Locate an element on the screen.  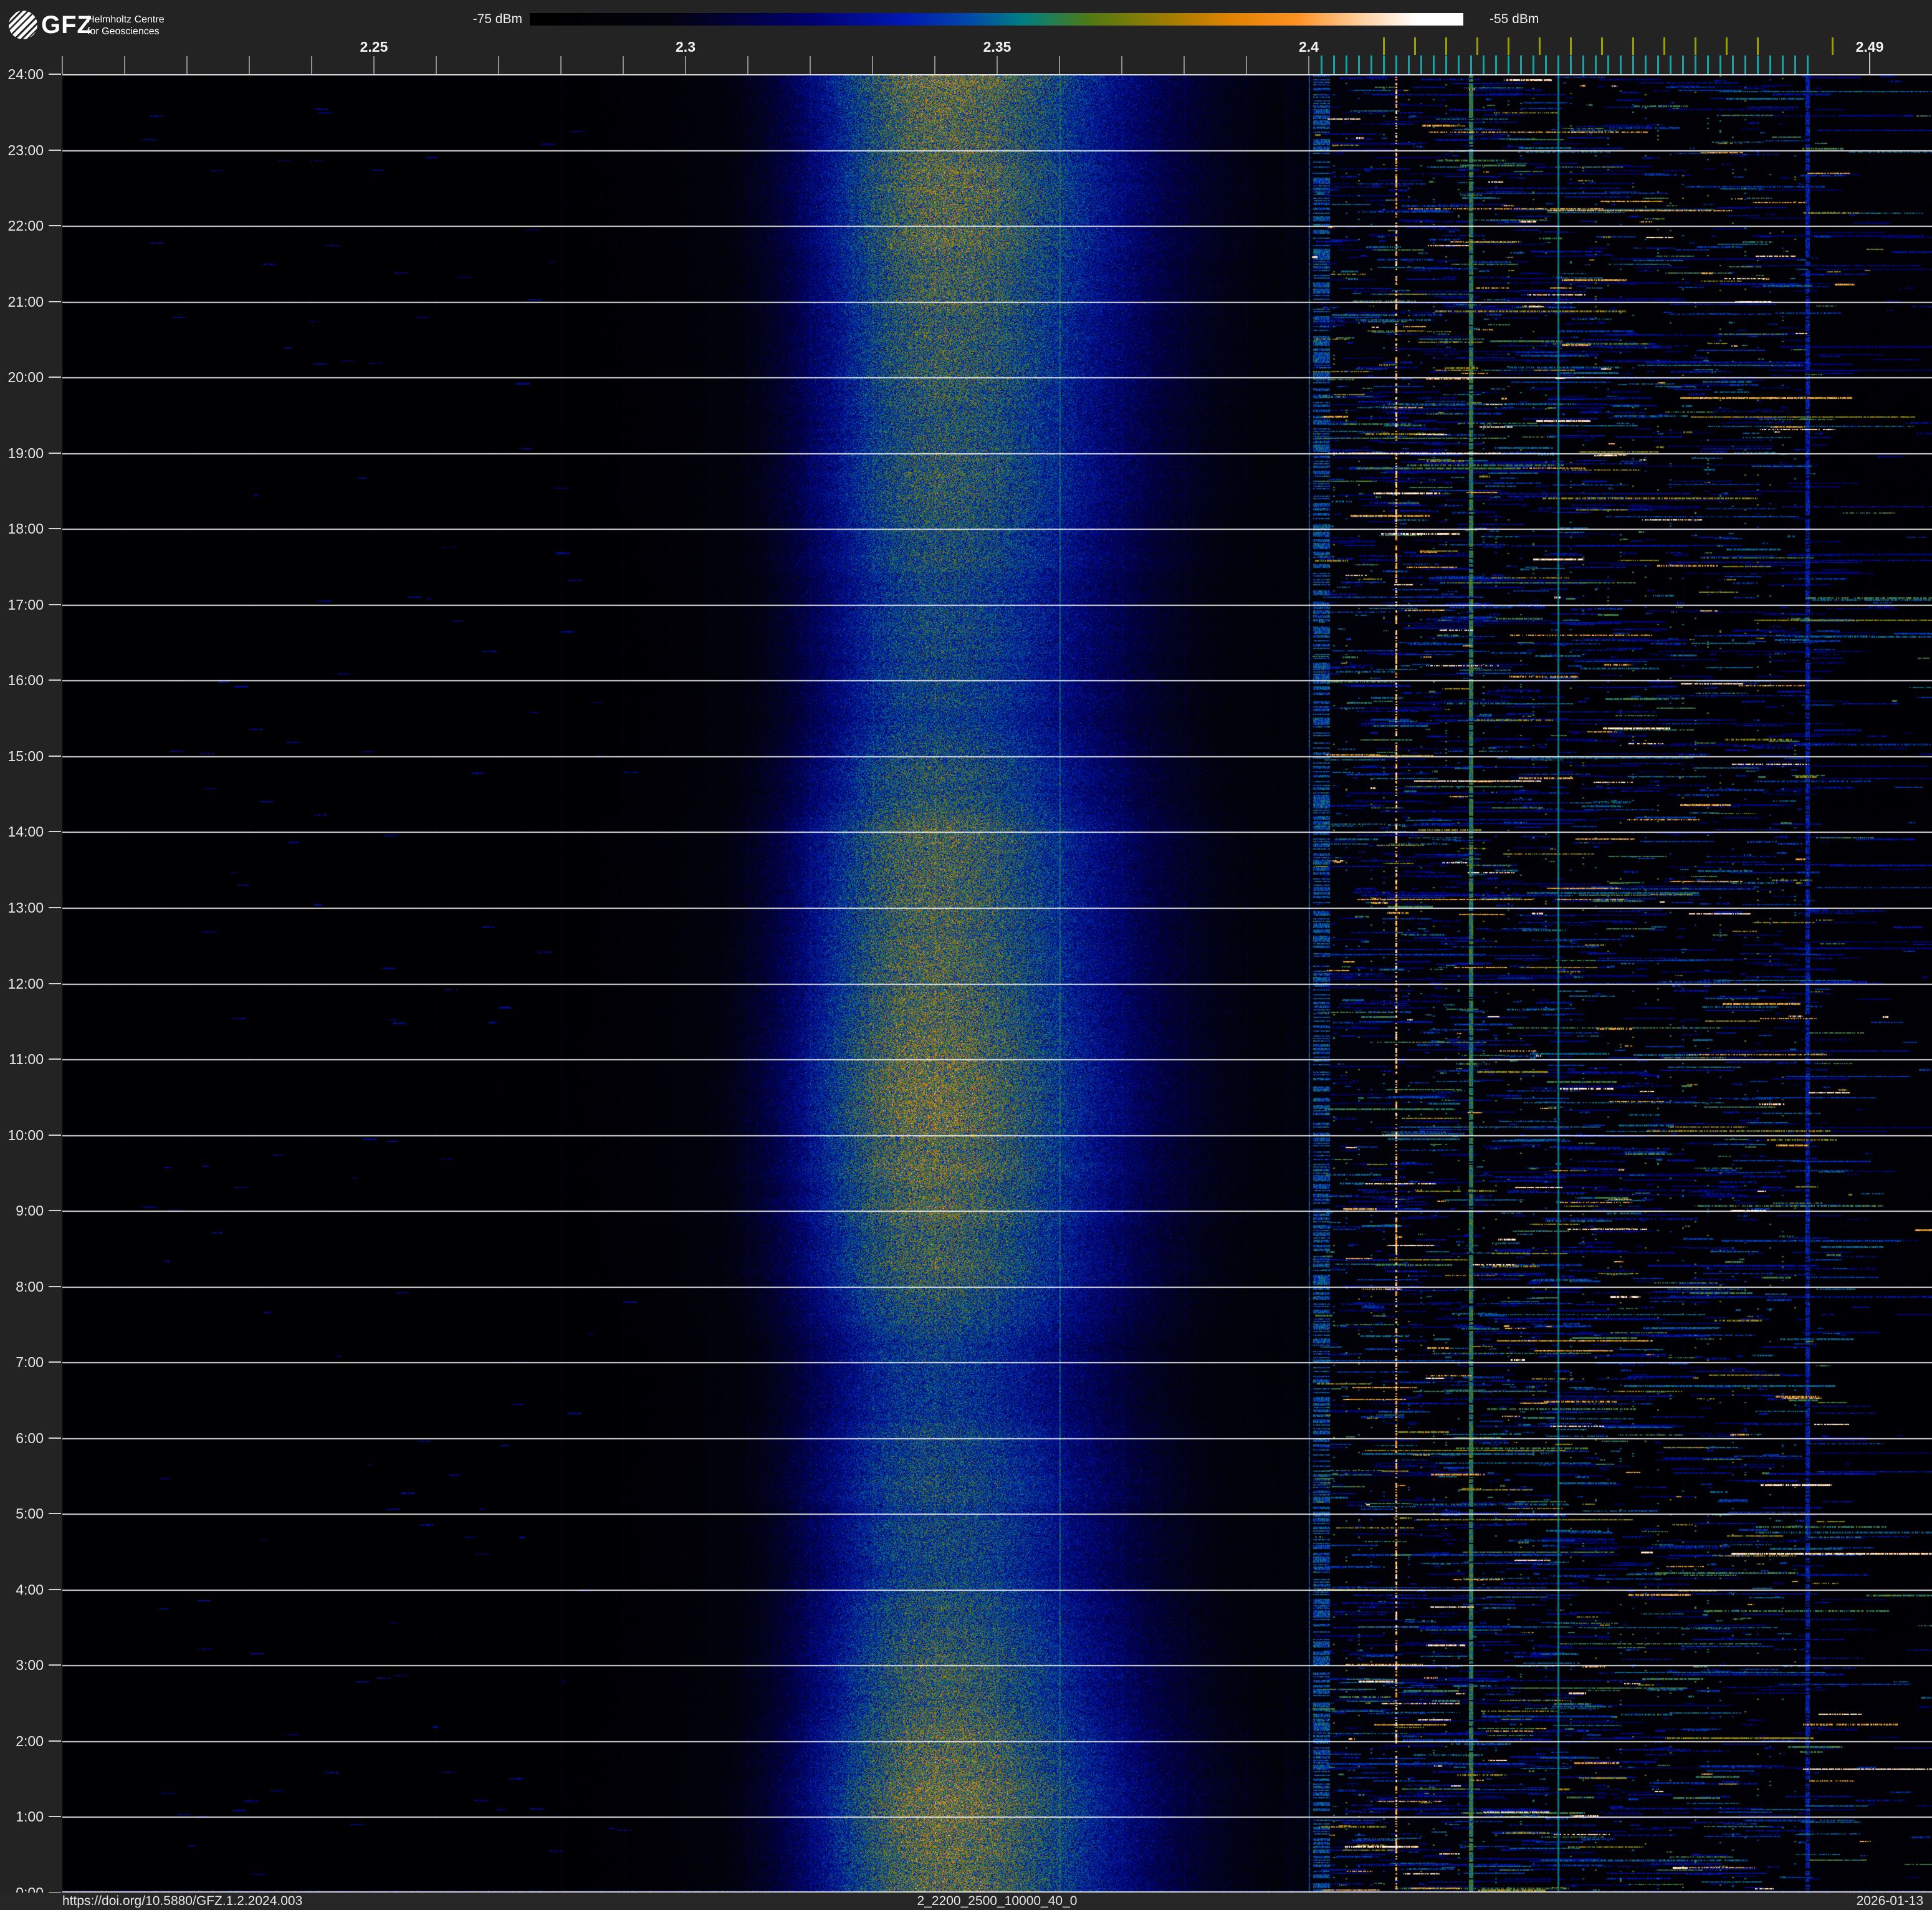
time-label: 6:00 is located at coordinates (30, 1437).